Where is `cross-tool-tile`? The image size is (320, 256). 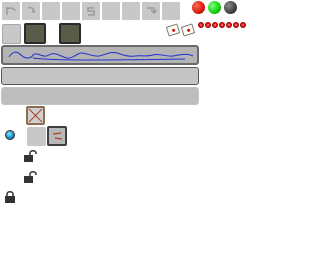 cross-tool-tile is located at coordinates (35, 115).